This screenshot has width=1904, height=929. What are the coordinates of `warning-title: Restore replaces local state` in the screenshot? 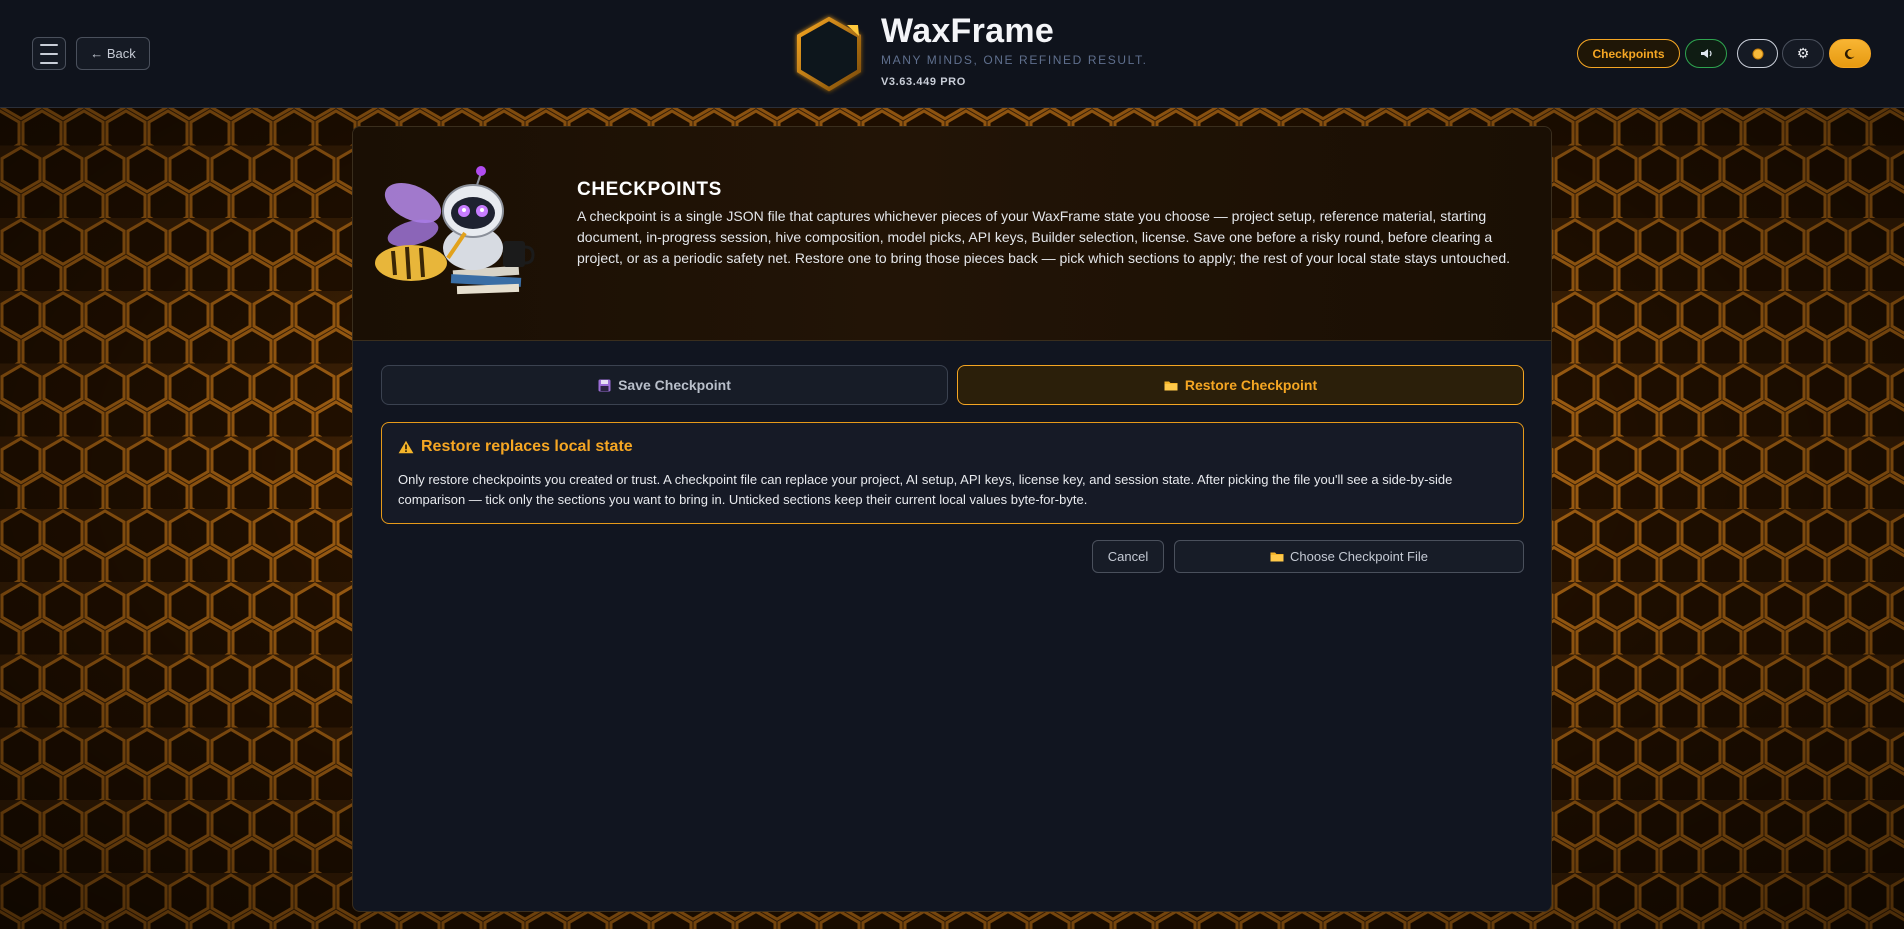 It's located at (527, 446).